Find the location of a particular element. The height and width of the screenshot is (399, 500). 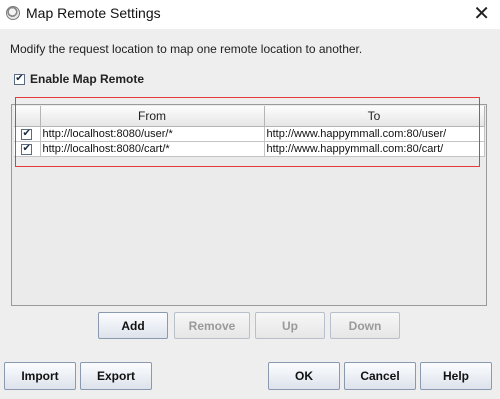

title-bar: Map Remote Settings ✕ is located at coordinates (250, 14).